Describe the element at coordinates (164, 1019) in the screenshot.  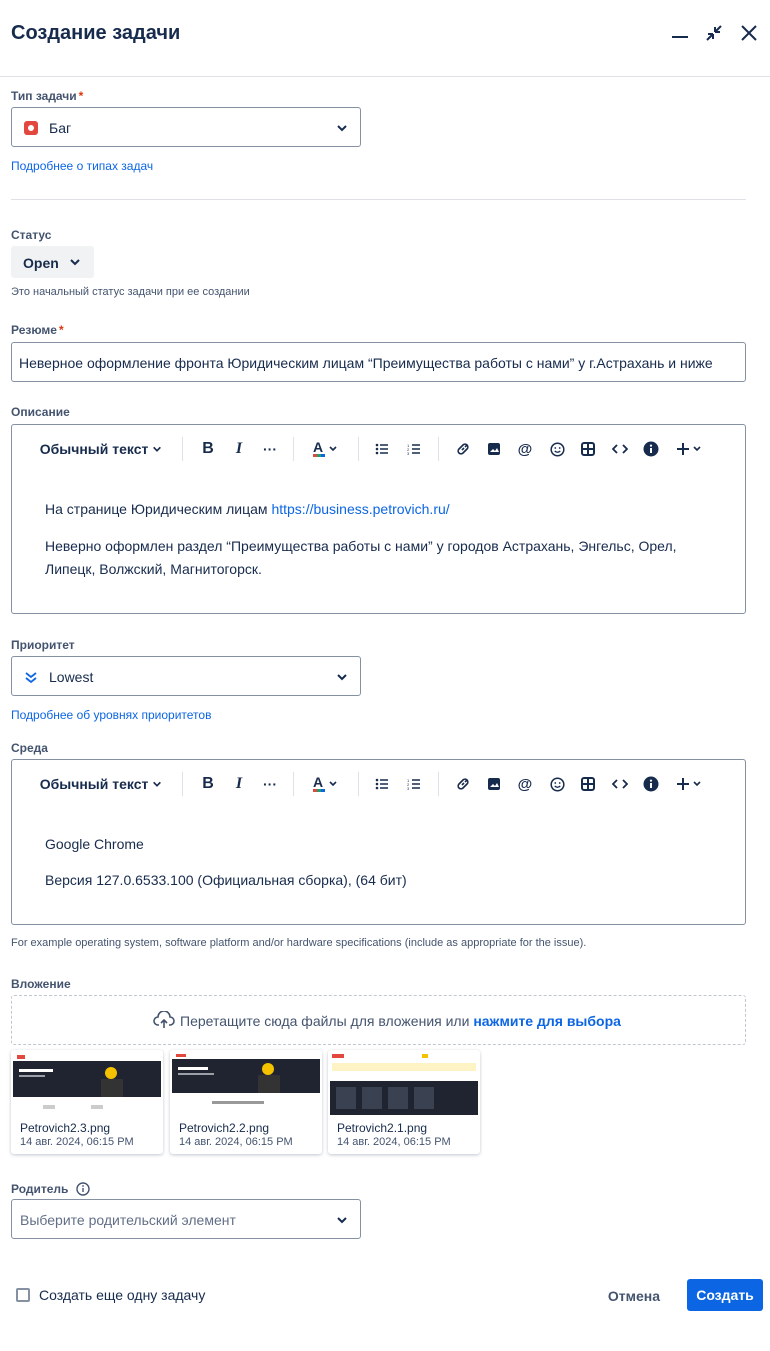
I see `upload-cloud-icon` at that location.